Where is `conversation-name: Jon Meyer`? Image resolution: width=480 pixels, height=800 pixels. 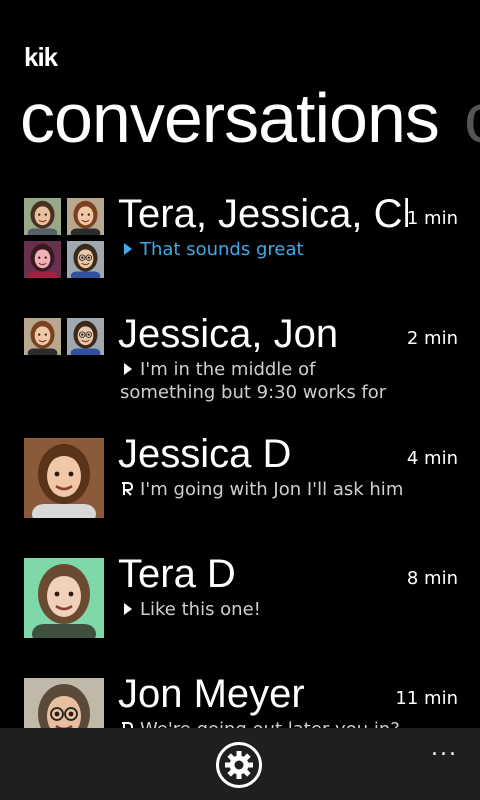
conversation-name: Jon Meyer is located at coordinates (211, 694).